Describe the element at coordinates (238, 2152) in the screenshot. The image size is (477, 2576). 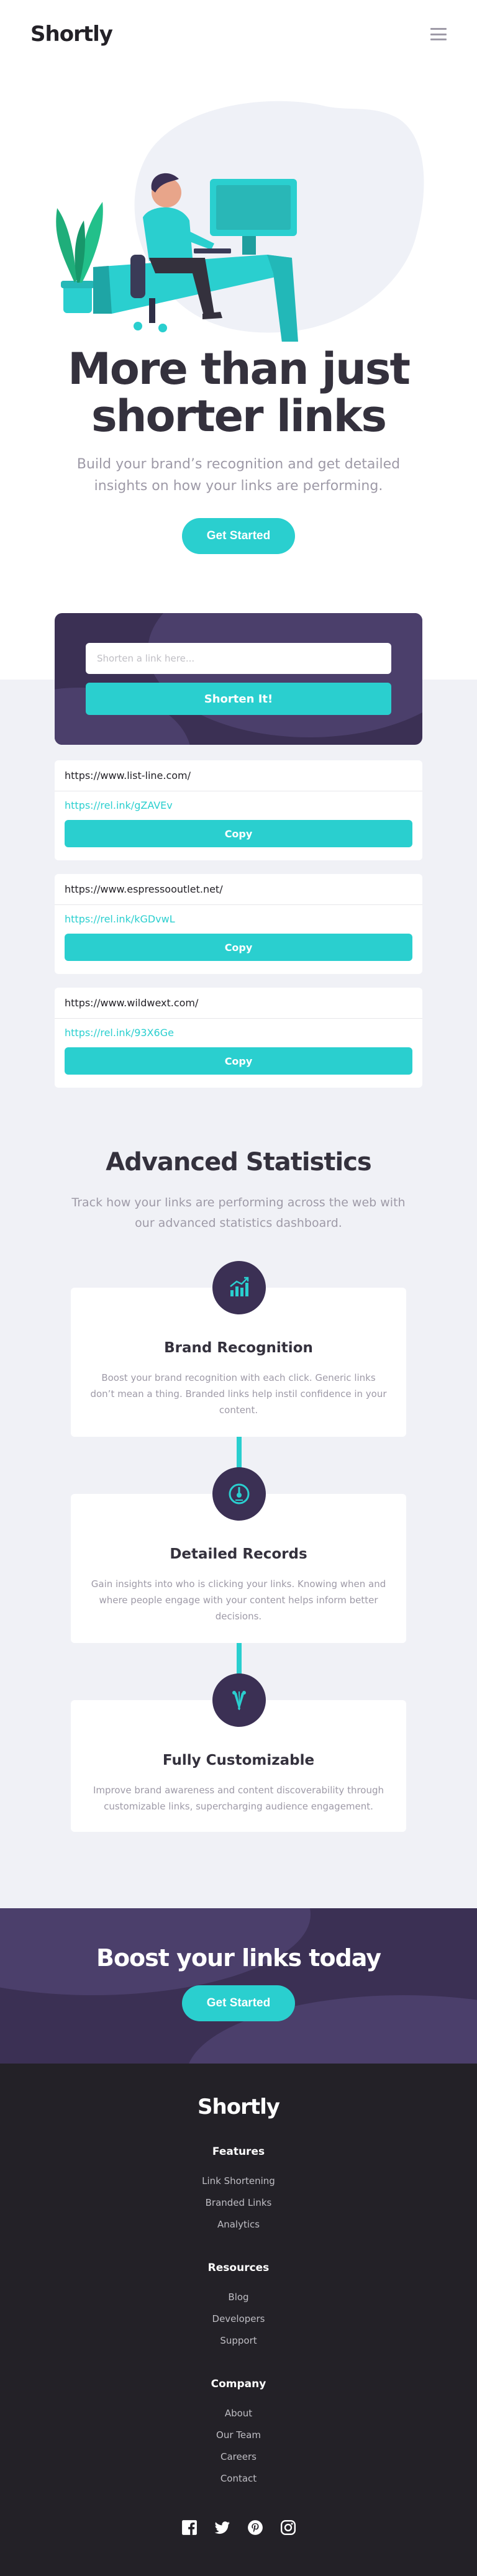
I see `footer-column-title: Features` at that location.